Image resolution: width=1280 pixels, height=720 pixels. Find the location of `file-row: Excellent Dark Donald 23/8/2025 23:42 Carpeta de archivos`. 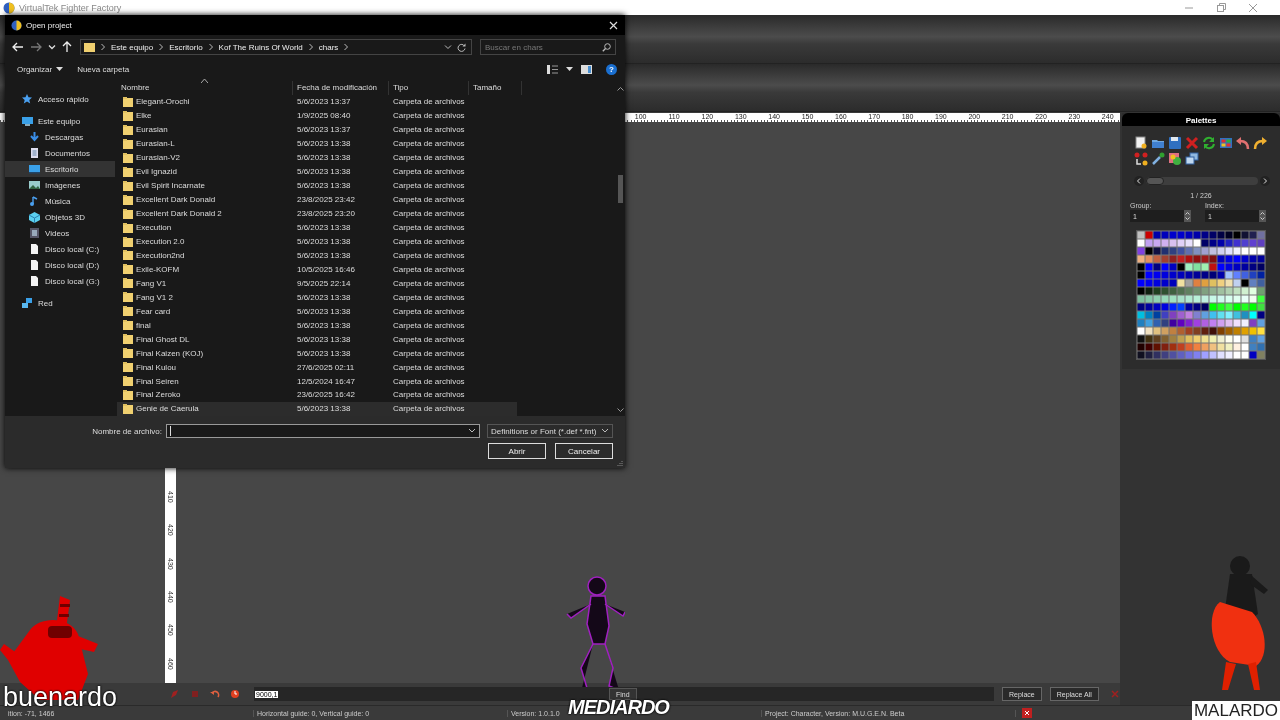

file-row: Excellent Dark Donald 23/8/2025 23:42 Carpeta de archivos is located at coordinates (317, 199).